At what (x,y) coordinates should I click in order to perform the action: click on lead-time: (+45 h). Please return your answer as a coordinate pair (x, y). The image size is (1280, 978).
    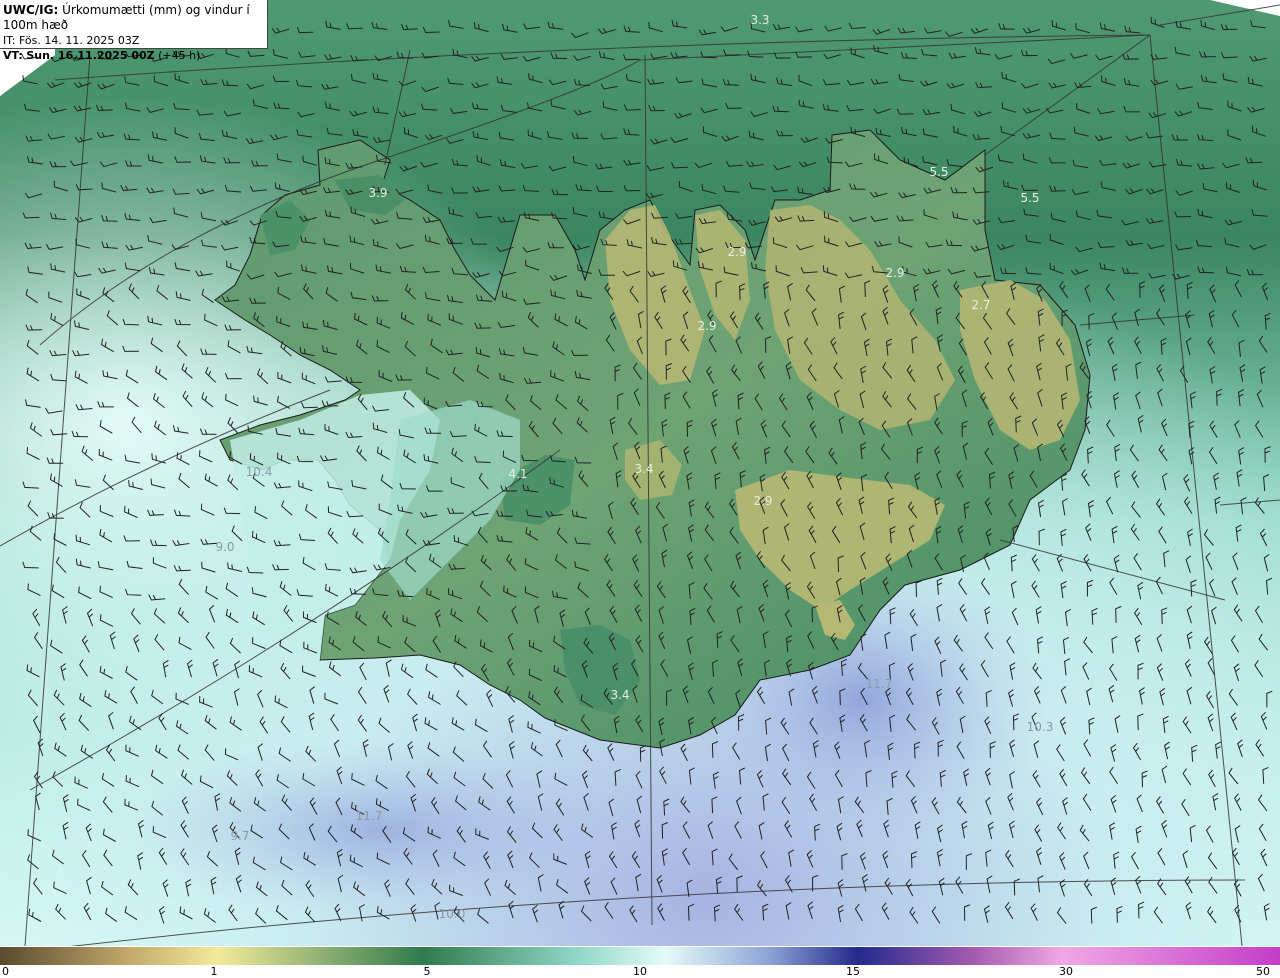
    Looking at the image, I should click on (179, 55).